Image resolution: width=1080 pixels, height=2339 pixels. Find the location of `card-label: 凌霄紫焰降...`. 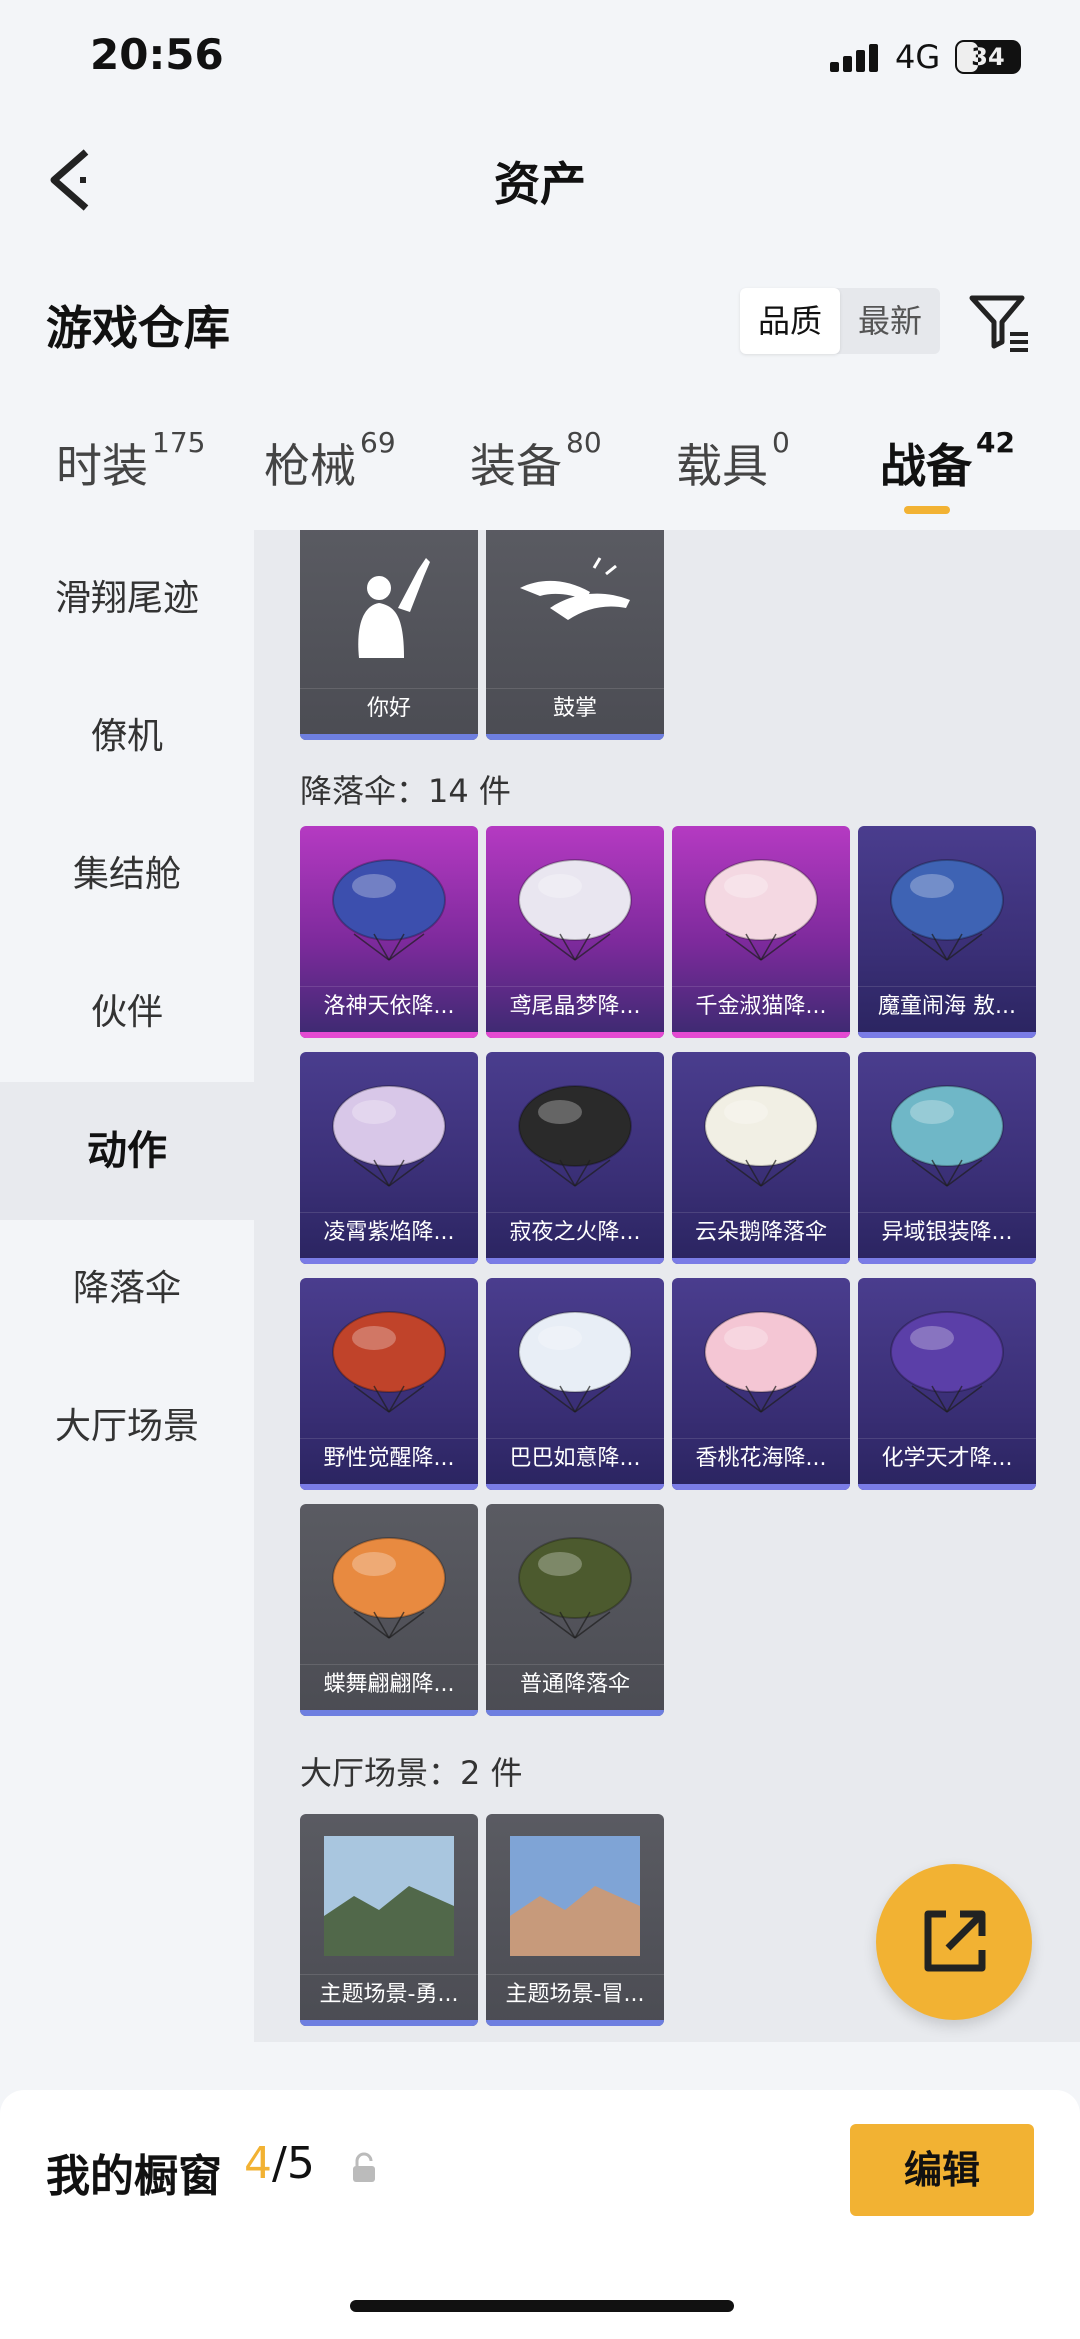

card-label: 凌霄紫焰降... is located at coordinates (389, 1232).